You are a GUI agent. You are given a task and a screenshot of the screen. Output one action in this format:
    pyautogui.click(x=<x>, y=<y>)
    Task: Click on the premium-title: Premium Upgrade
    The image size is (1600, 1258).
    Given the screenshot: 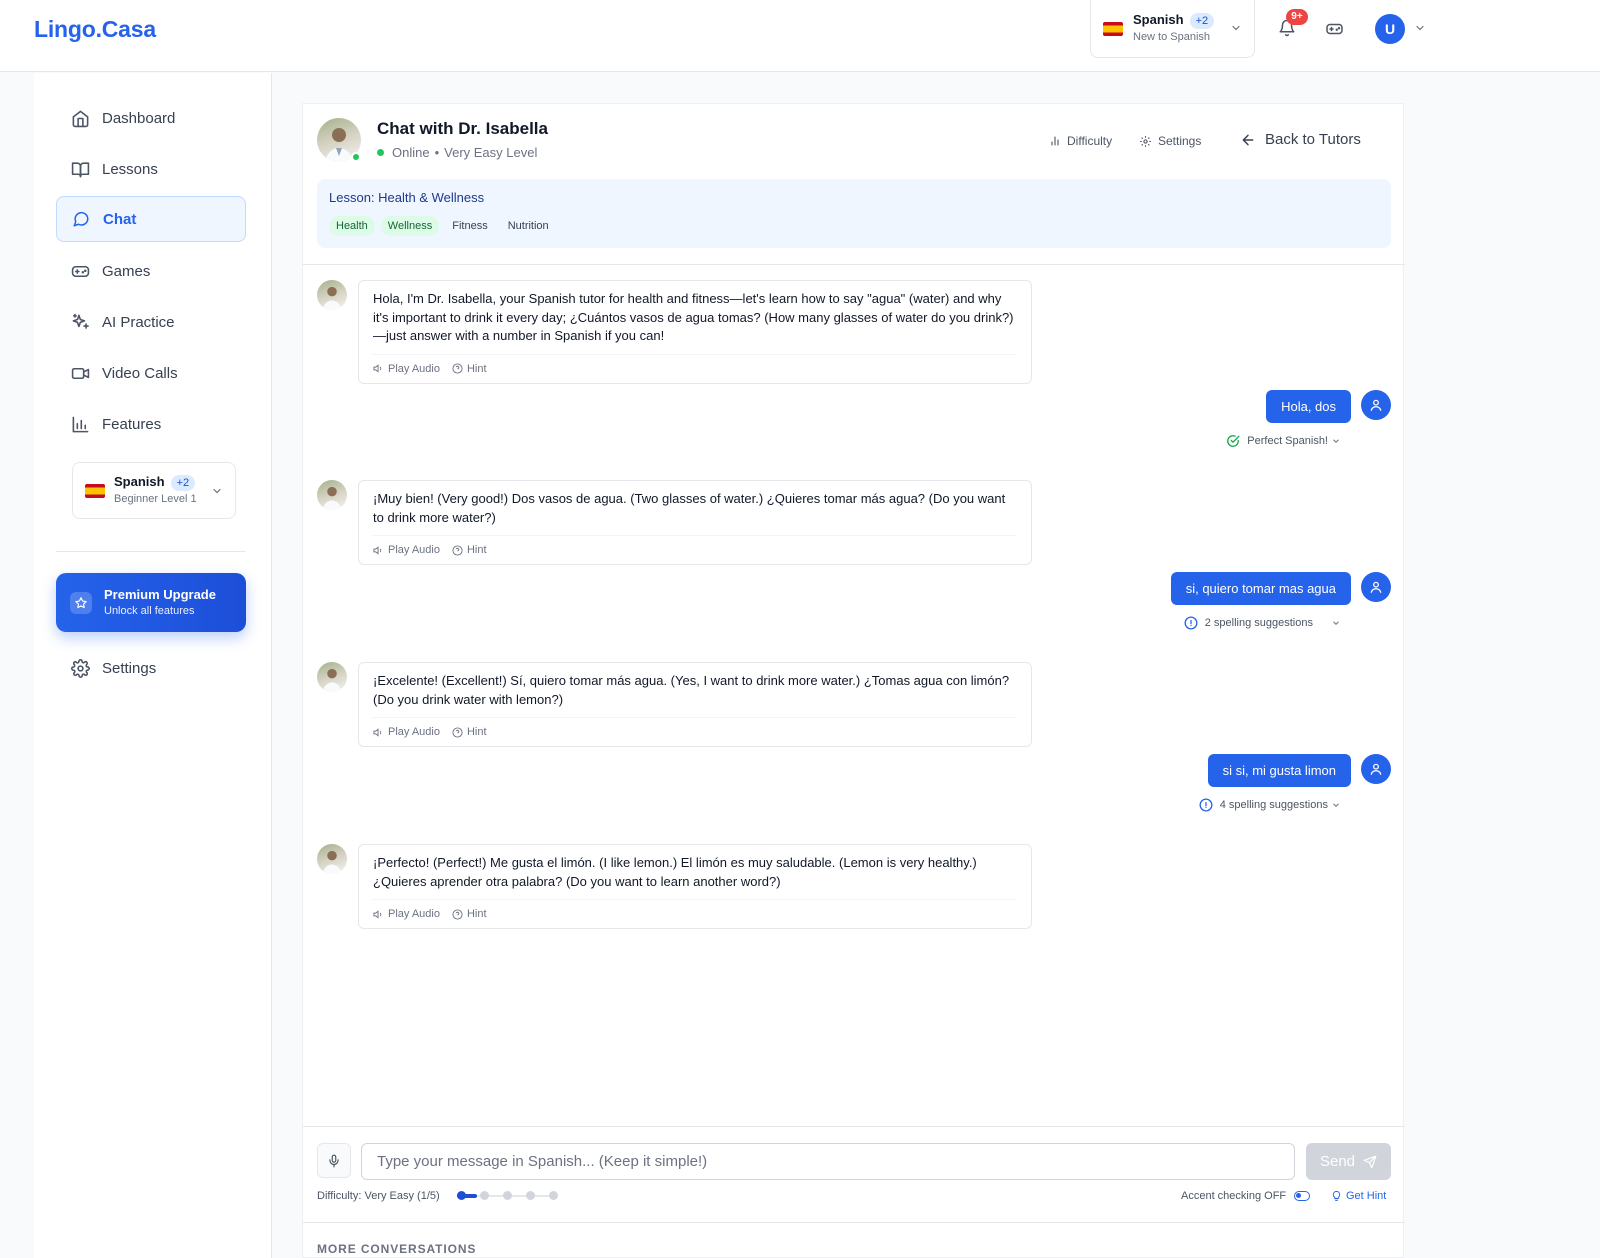 What is the action you would take?
    pyautogui.click(x=160, y=594)
    